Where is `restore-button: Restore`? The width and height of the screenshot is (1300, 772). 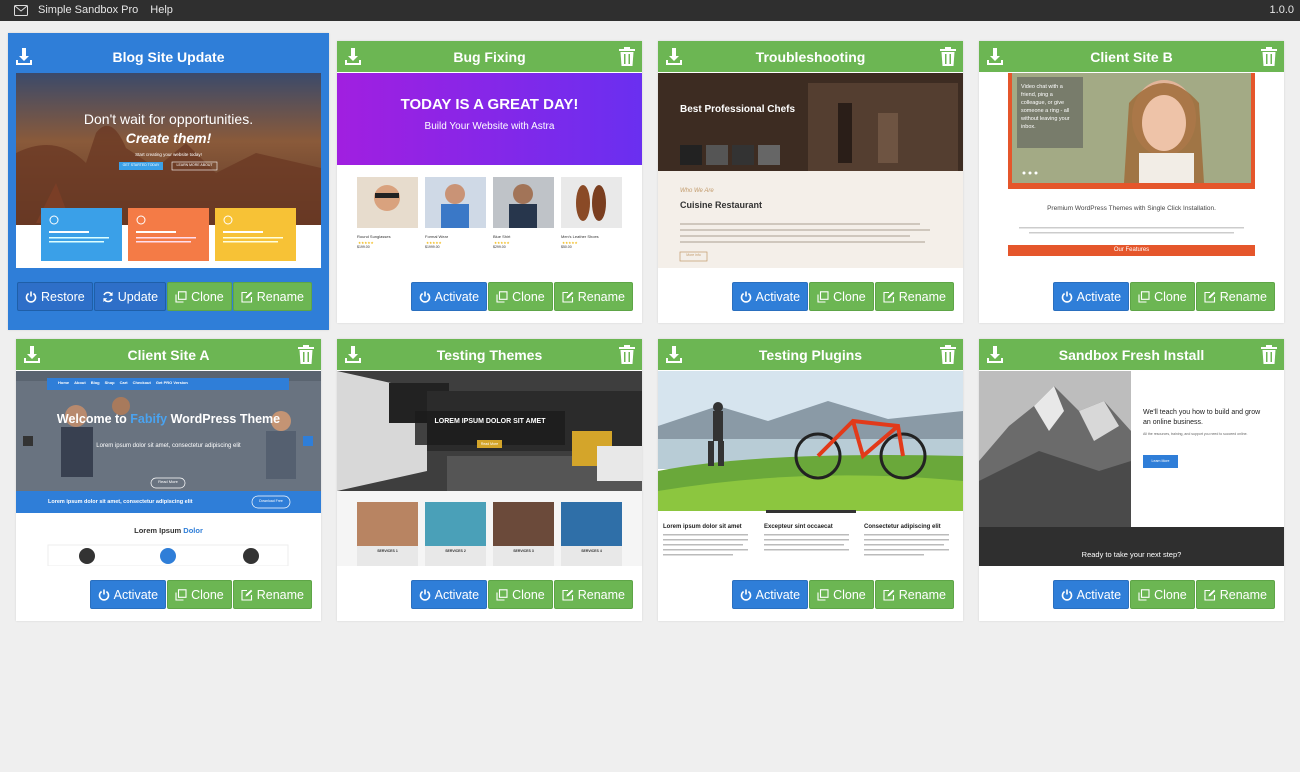
restore-button: Restore is located at coordinates (54, 296).